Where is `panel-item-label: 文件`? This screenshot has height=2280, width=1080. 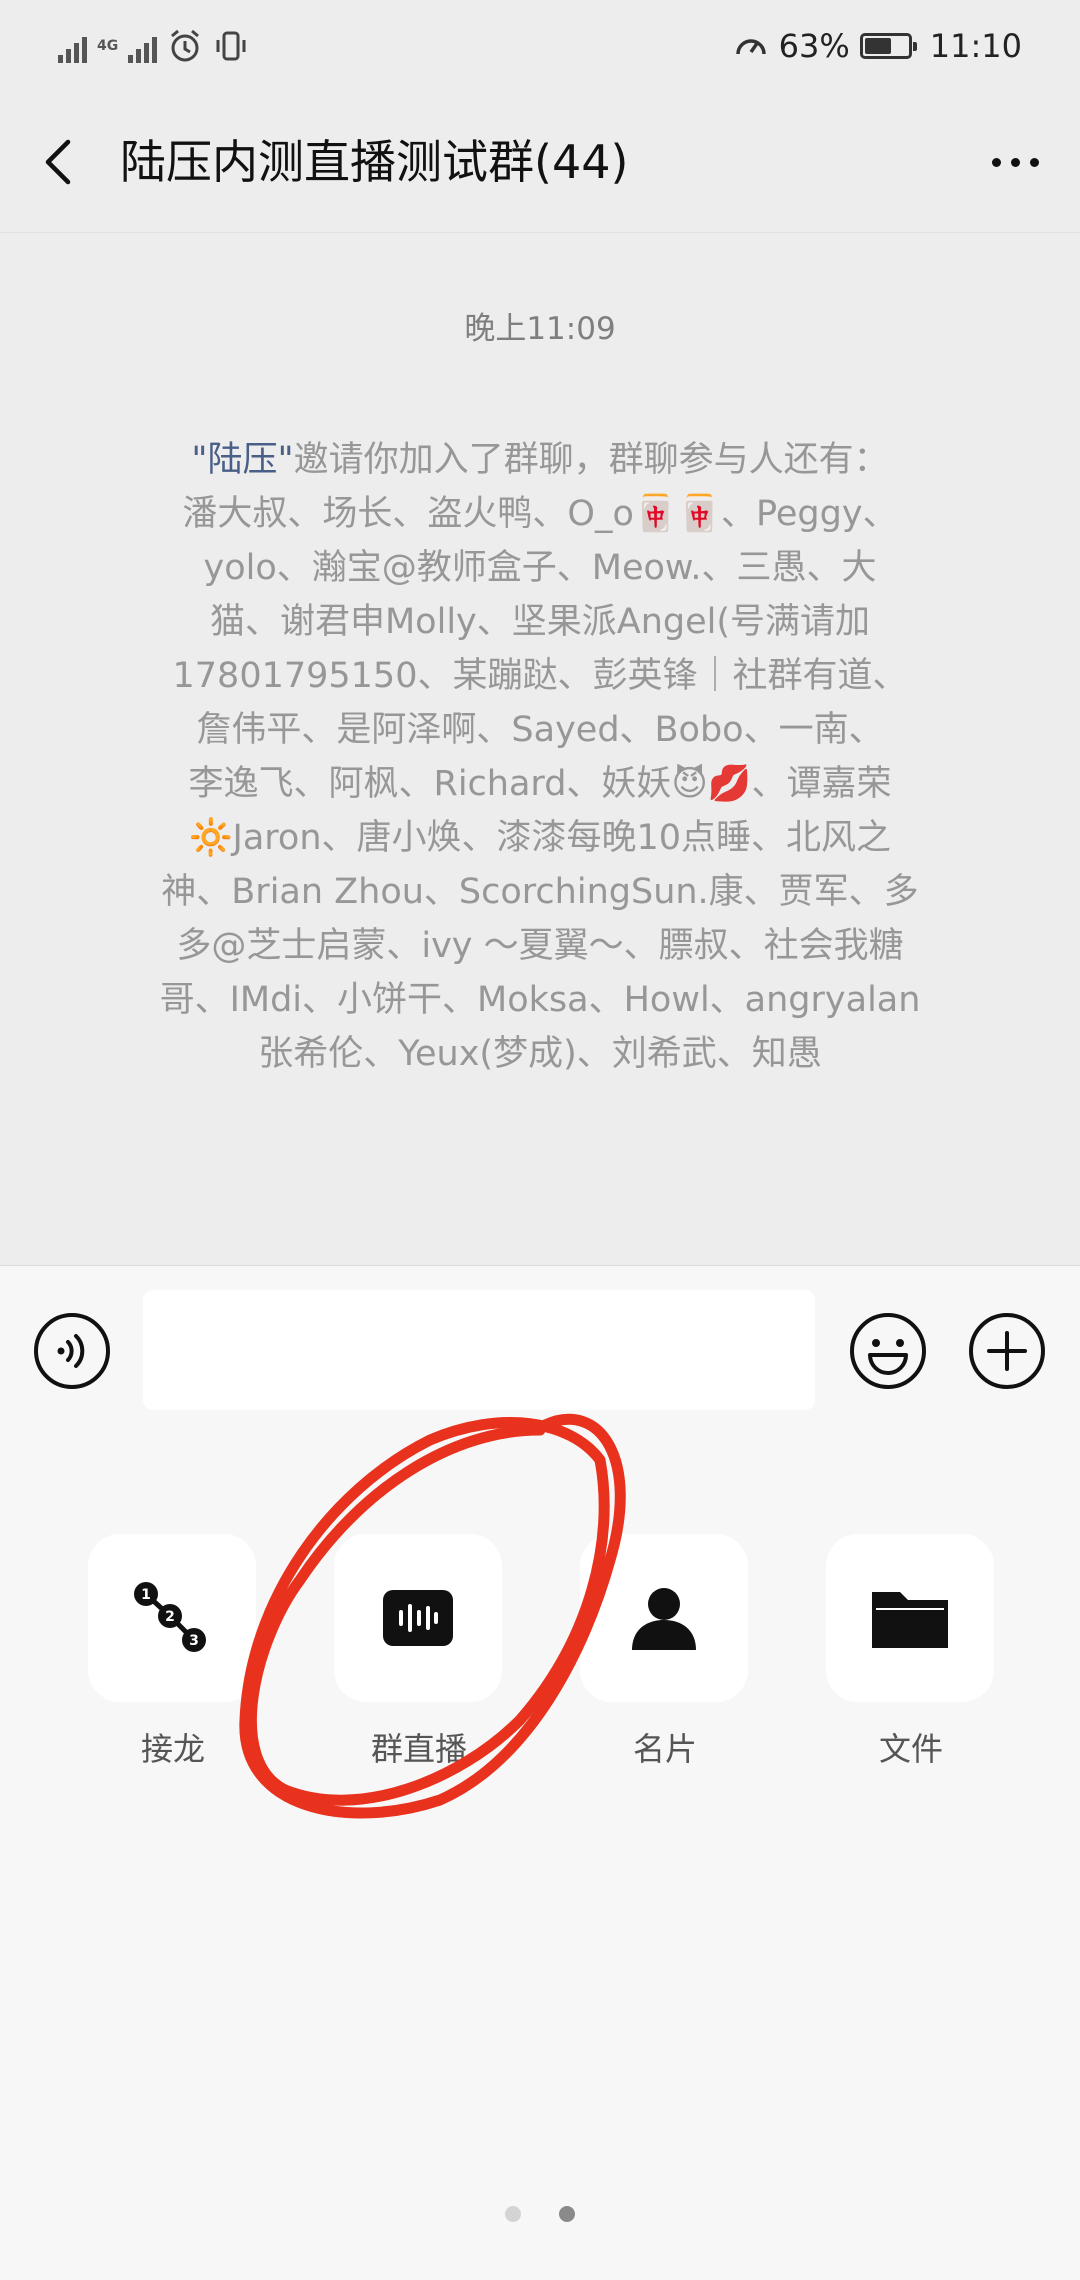 panel-item-label: 文件 is located at coordinates (910, 1749).